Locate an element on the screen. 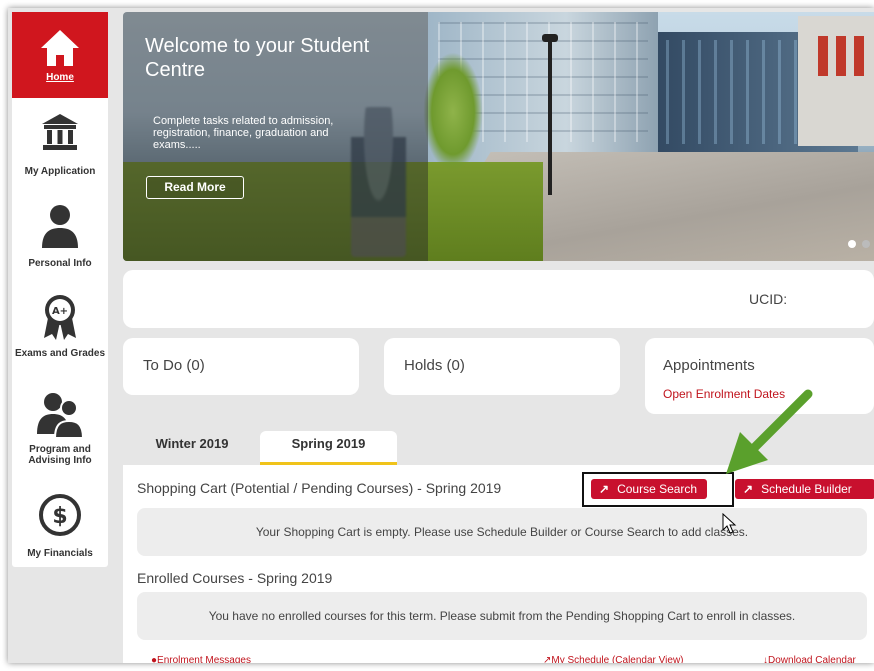  mouse-cursor-icon is located at coordinates (729, 523).